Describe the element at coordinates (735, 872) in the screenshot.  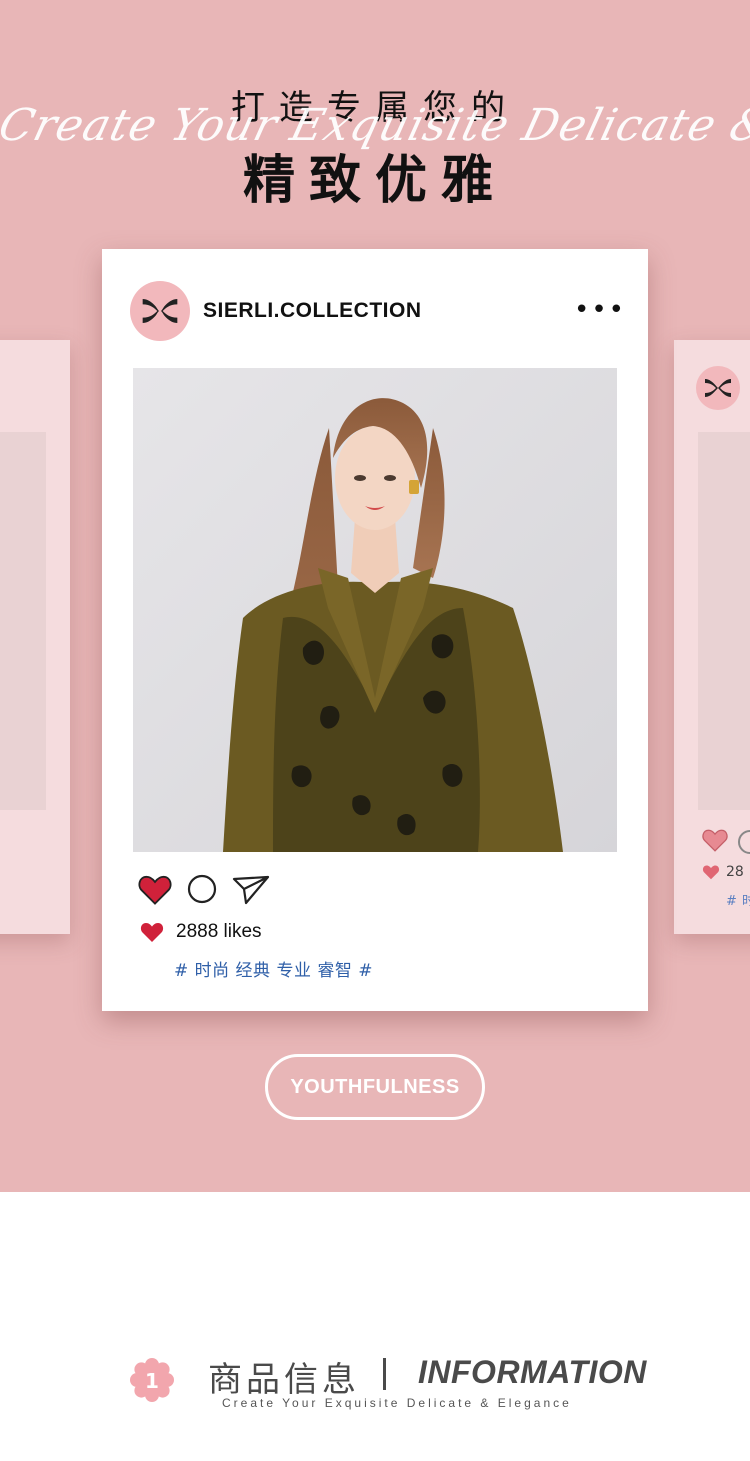
I see `side-post-likes-count: 28` at that location.